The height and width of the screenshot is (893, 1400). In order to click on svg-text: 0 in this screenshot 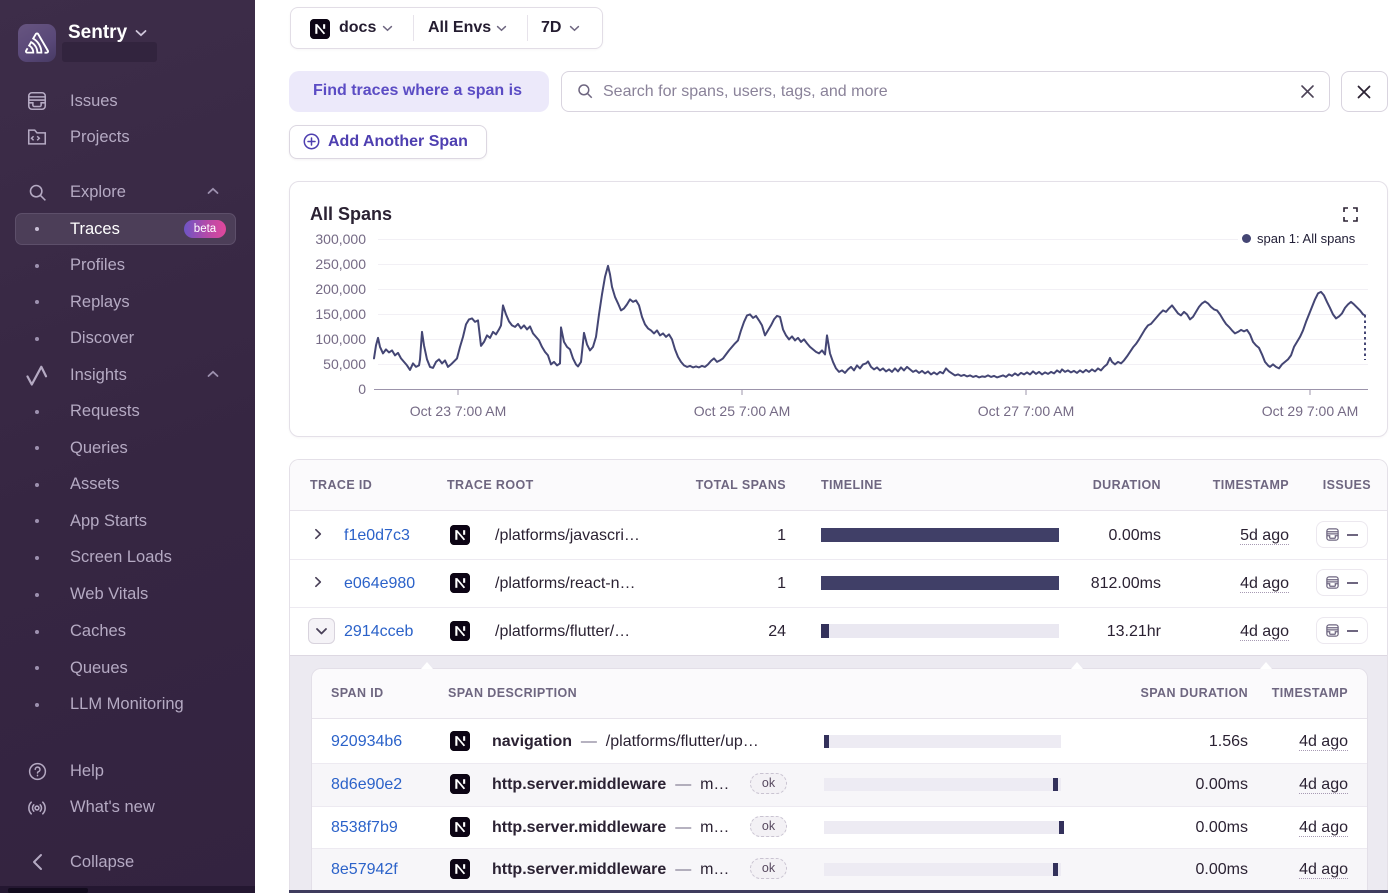, I will do `click(362, 389)`.